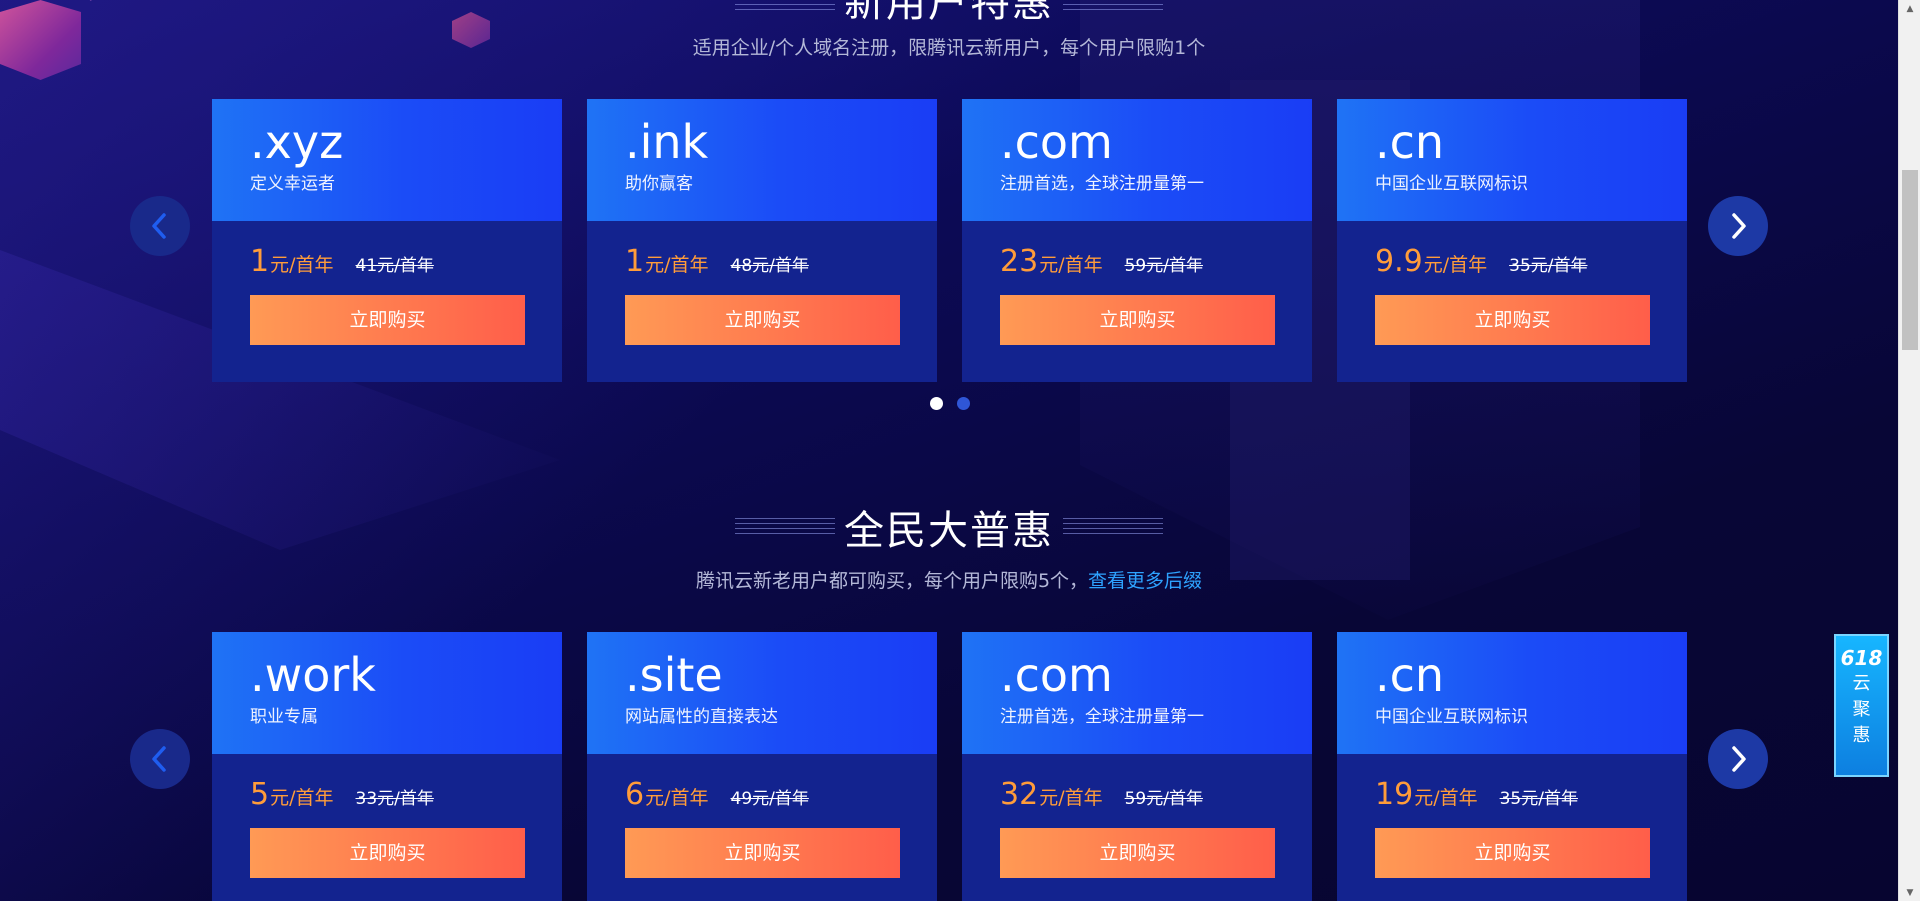 This screenshot has width=1920, height=901. I want to click on price-line: 5 元/首年 33元/首年, so click(387, 797).